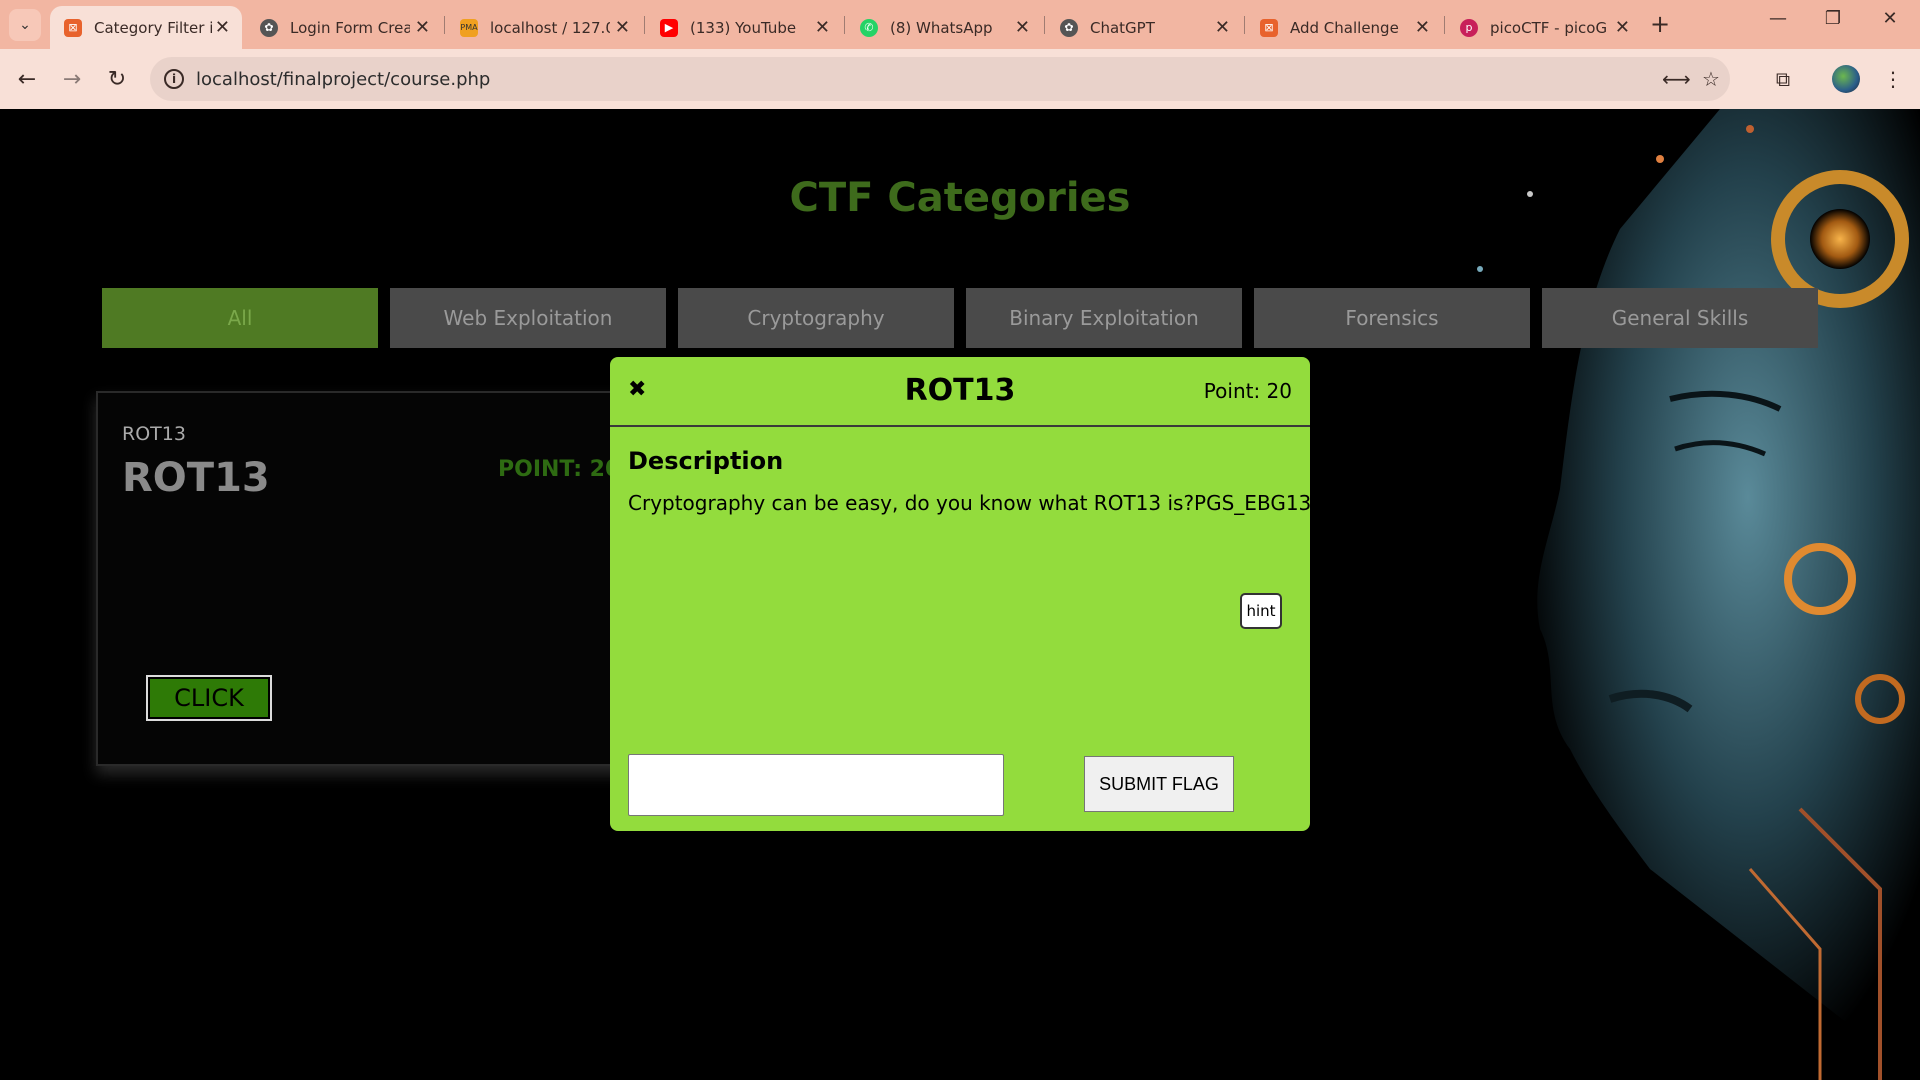 The width and height of the screenshot is (1920, 1080). Describe the element at coordinates (1833, 18) in the screenshot. I see `restore-icon: ❐` at that location.